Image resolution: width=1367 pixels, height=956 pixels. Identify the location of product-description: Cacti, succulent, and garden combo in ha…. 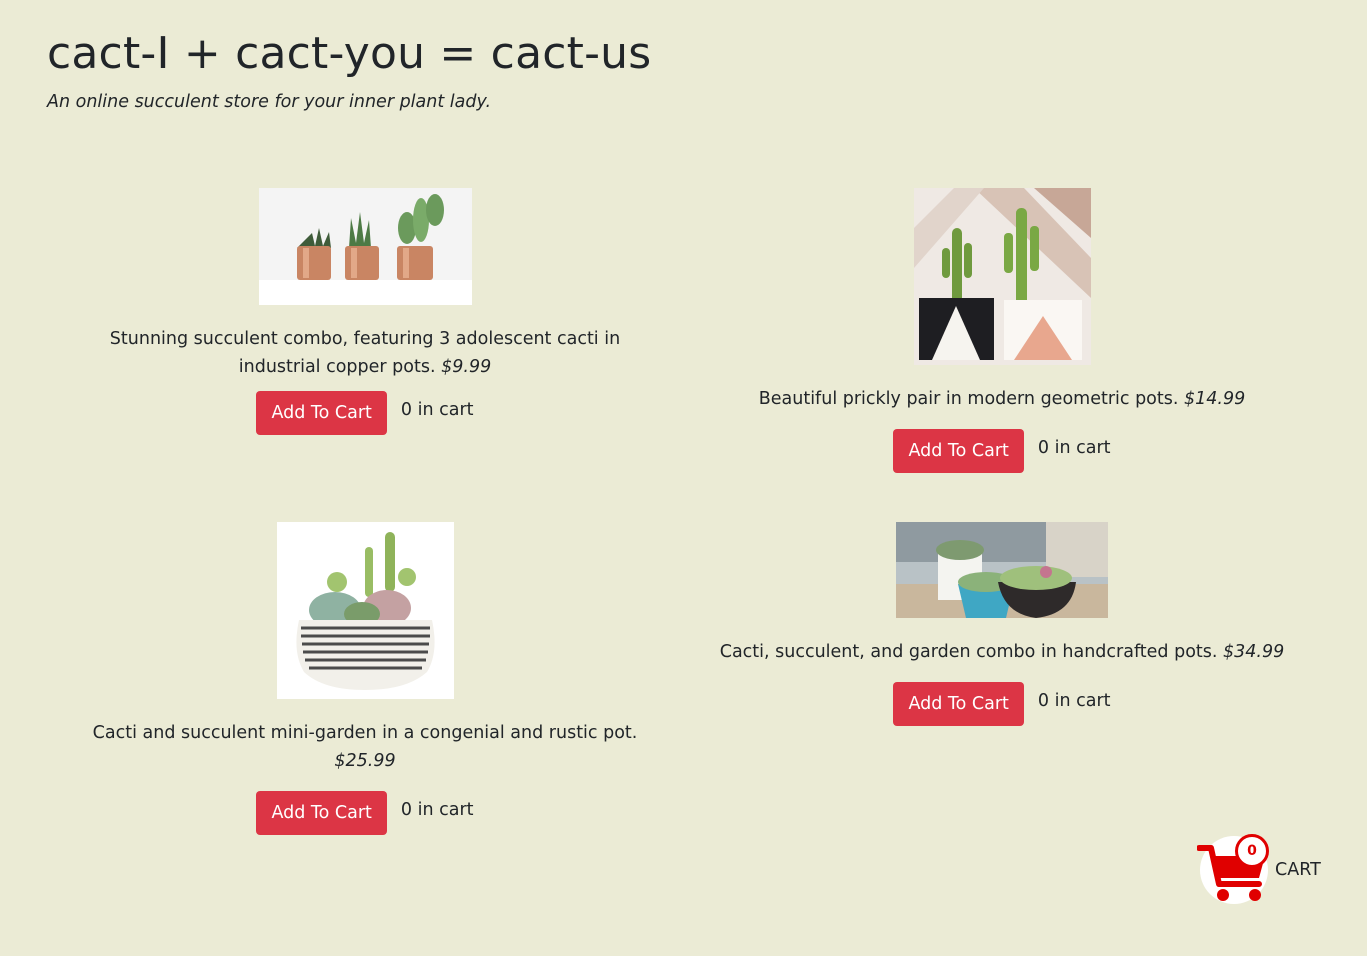
(1002, 652).